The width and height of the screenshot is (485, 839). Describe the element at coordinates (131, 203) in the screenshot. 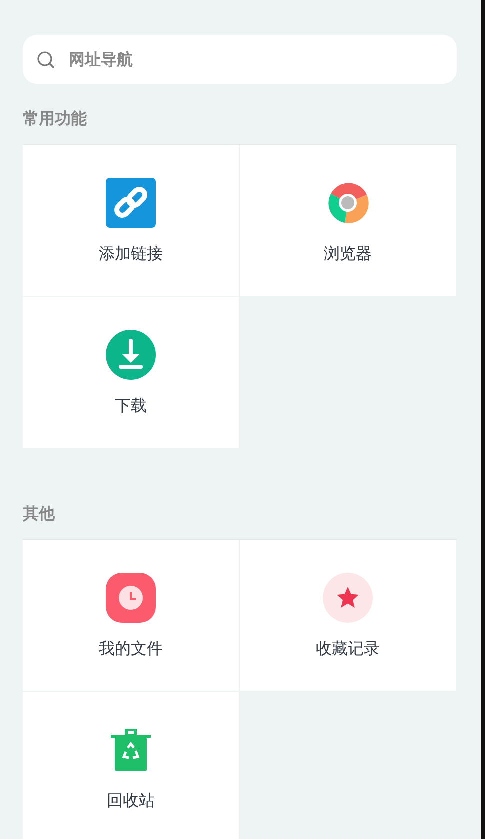

I see `chain-link-icon` at that location.